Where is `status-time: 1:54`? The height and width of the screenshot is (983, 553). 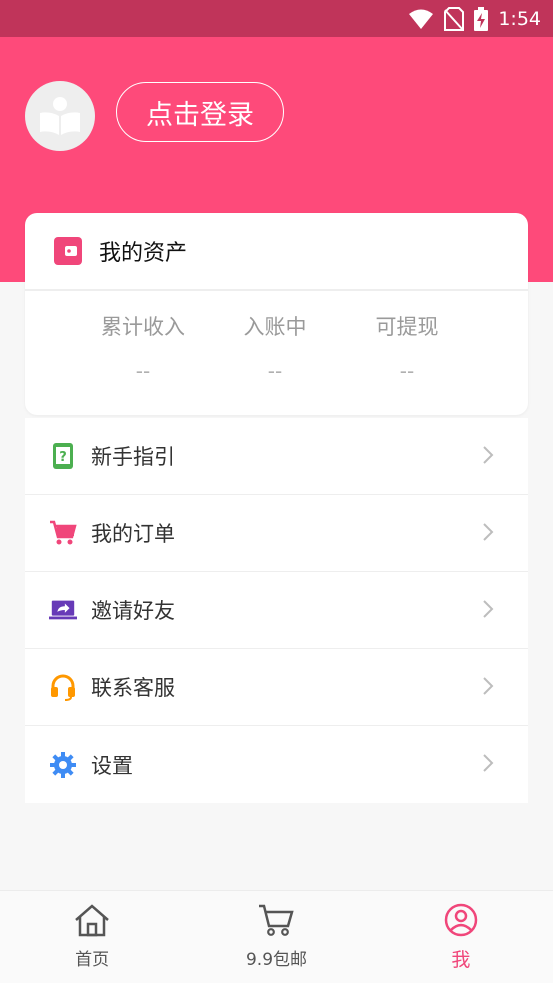
status-time: 1:54 is located at coordinates (519, 19).